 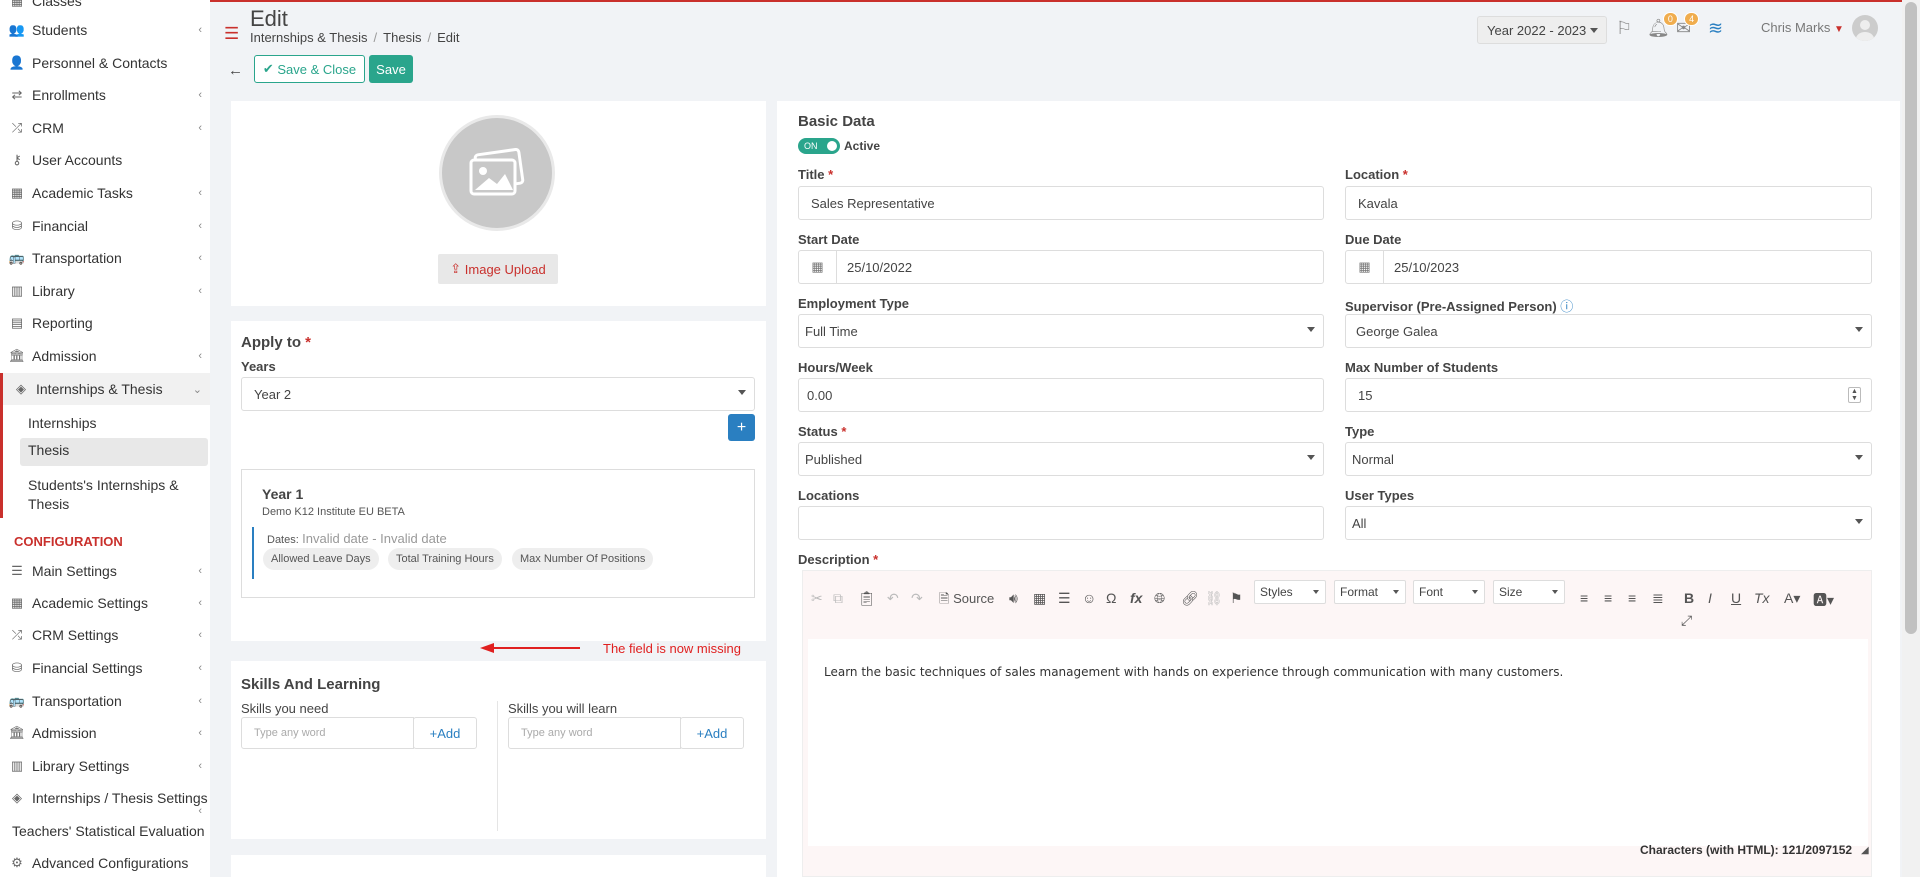 What do you see at coordinates (712, 733) in the screenshot?
I see `add-skill-learn-button: + Add` at bounding box center [712, 733].